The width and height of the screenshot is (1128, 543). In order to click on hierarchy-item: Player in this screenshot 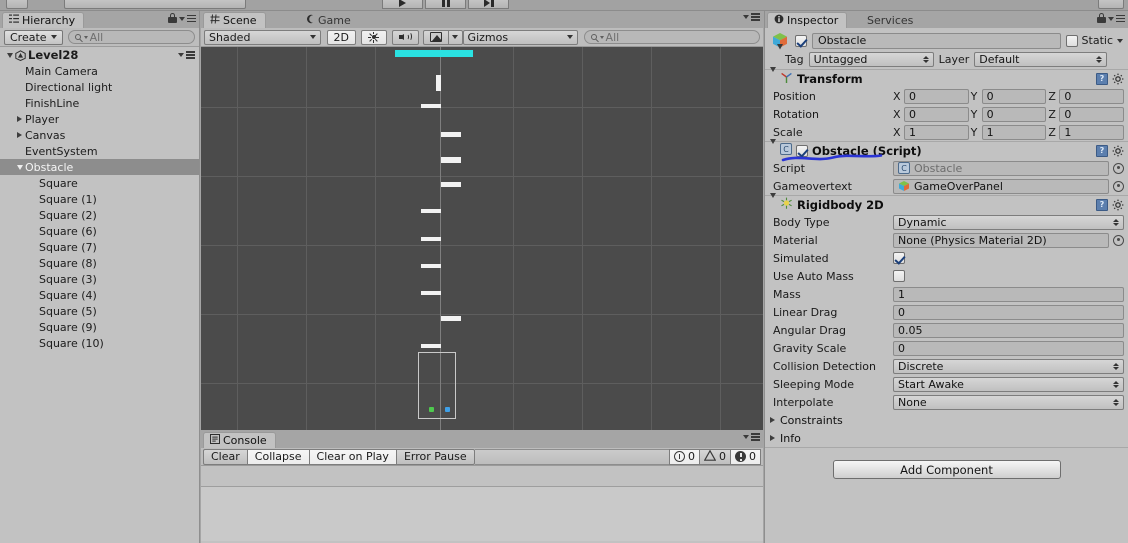, I will do `click(99, 119)`.